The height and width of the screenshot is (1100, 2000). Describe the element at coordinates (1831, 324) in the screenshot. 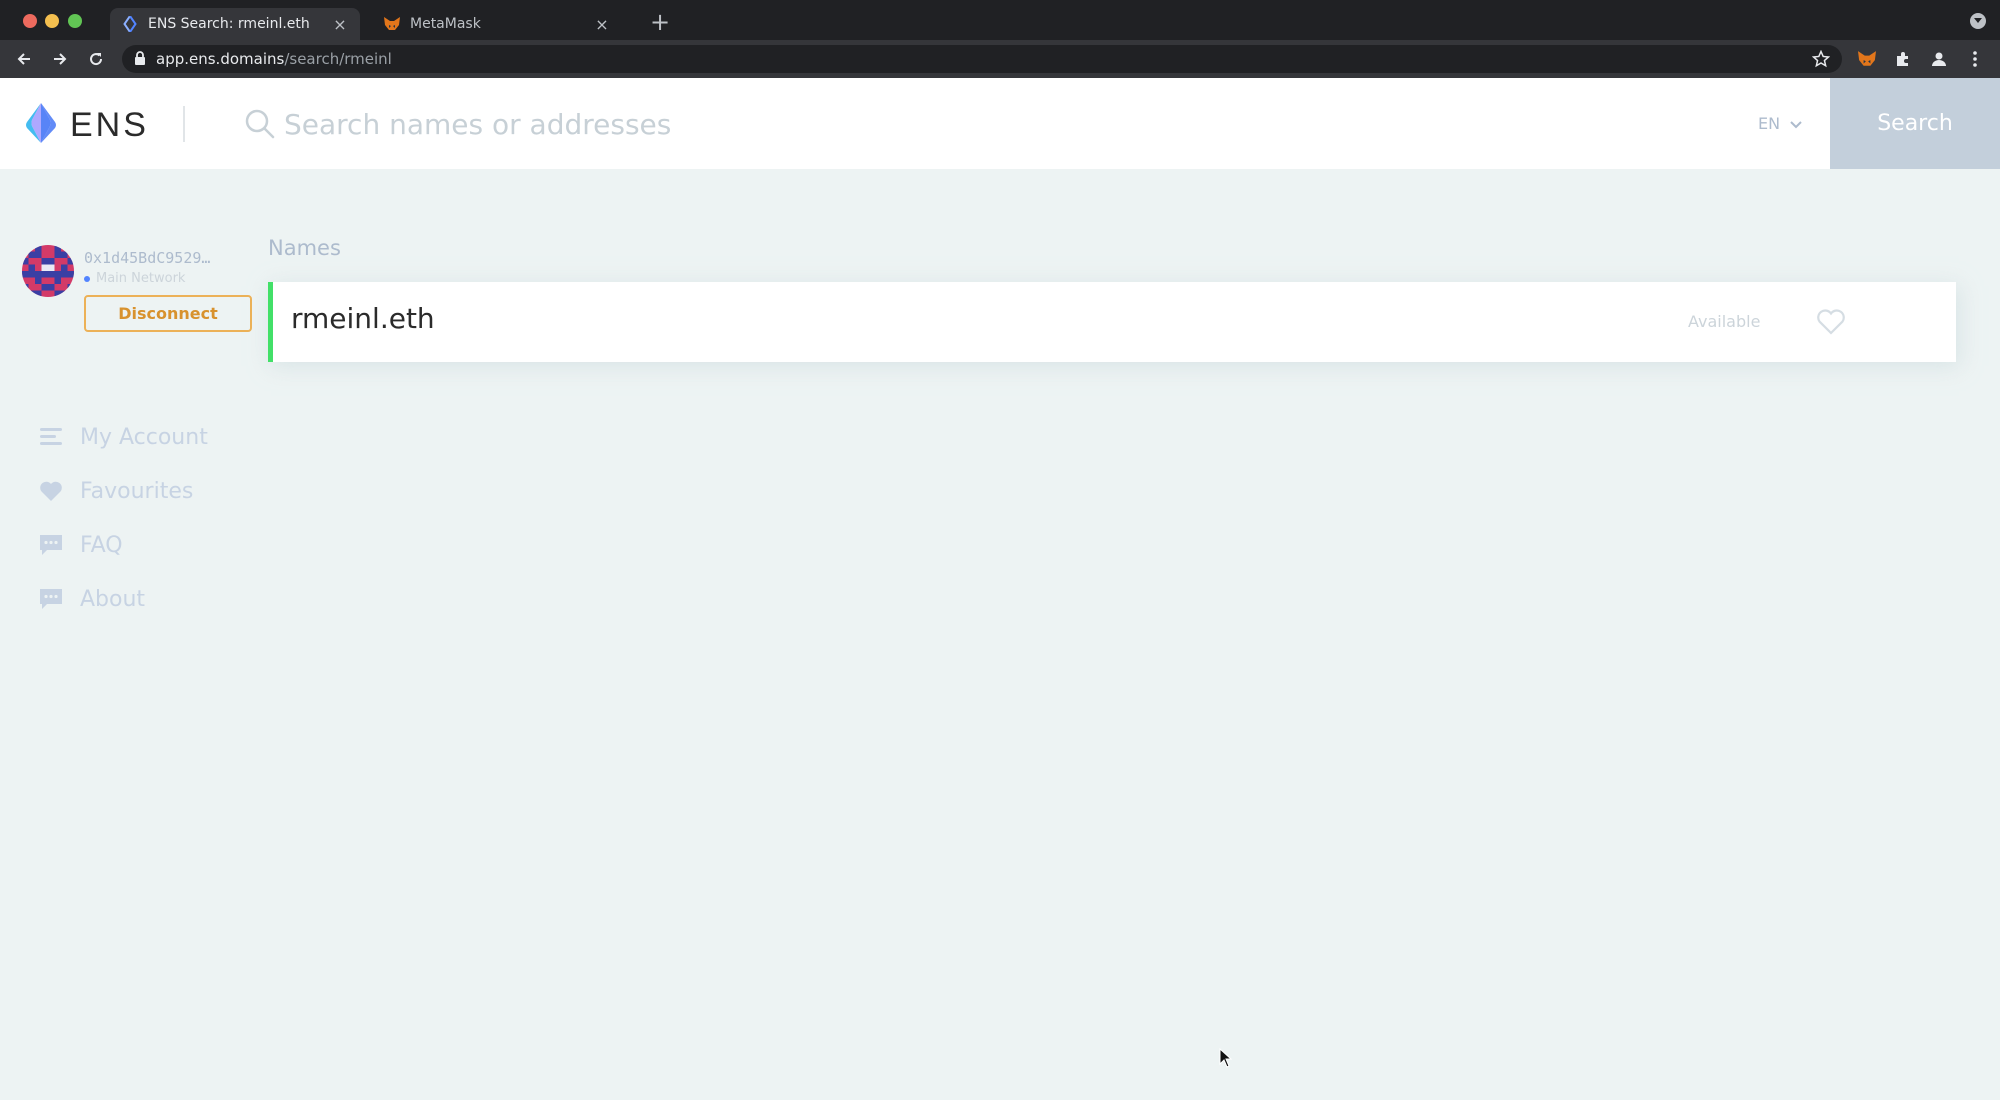

I see `favourite-heart-icon` at that location.